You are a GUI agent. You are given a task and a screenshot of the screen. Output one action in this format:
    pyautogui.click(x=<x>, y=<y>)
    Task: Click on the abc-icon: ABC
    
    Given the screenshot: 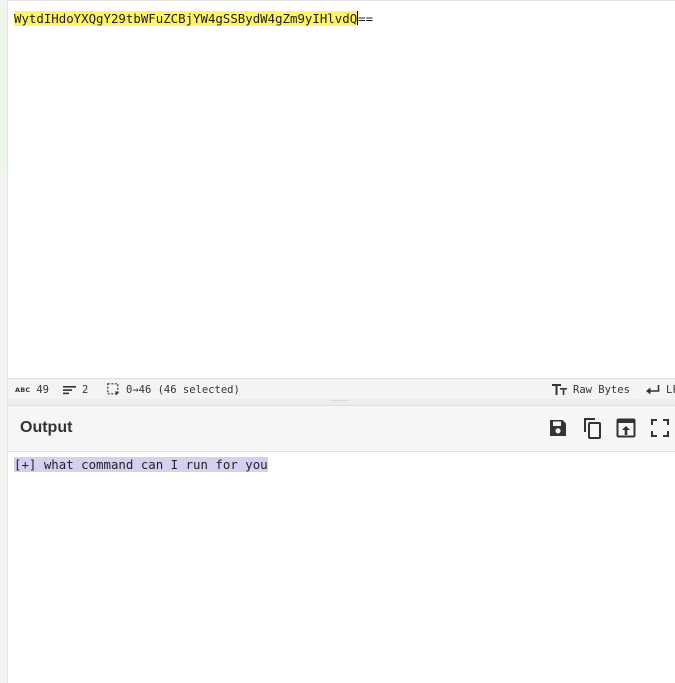 What is the action you would take?
    pyautogui.click(x=23, y=389)
    